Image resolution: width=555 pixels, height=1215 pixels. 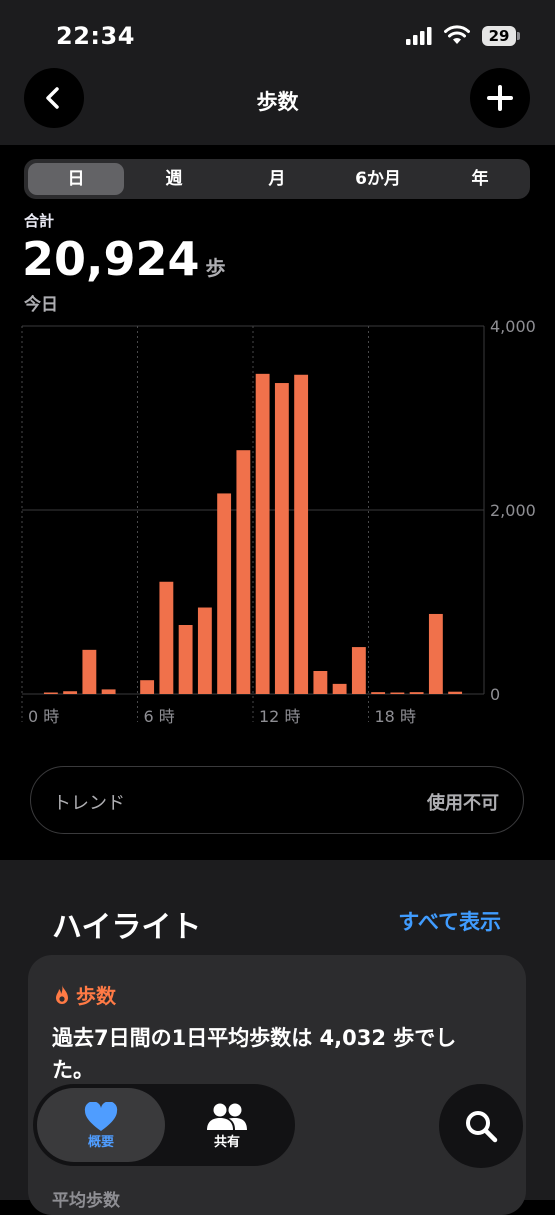 I want to click on plus-icon, so click(x=500, y=98).